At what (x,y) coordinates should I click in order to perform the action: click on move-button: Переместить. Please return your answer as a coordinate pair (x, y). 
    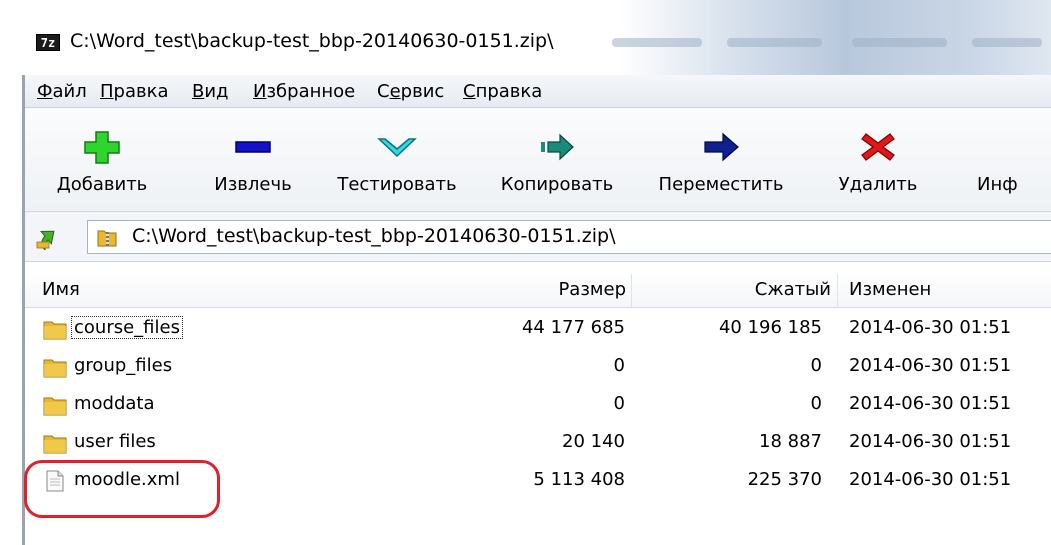
    Looking at the image, I should click on (721, 160).